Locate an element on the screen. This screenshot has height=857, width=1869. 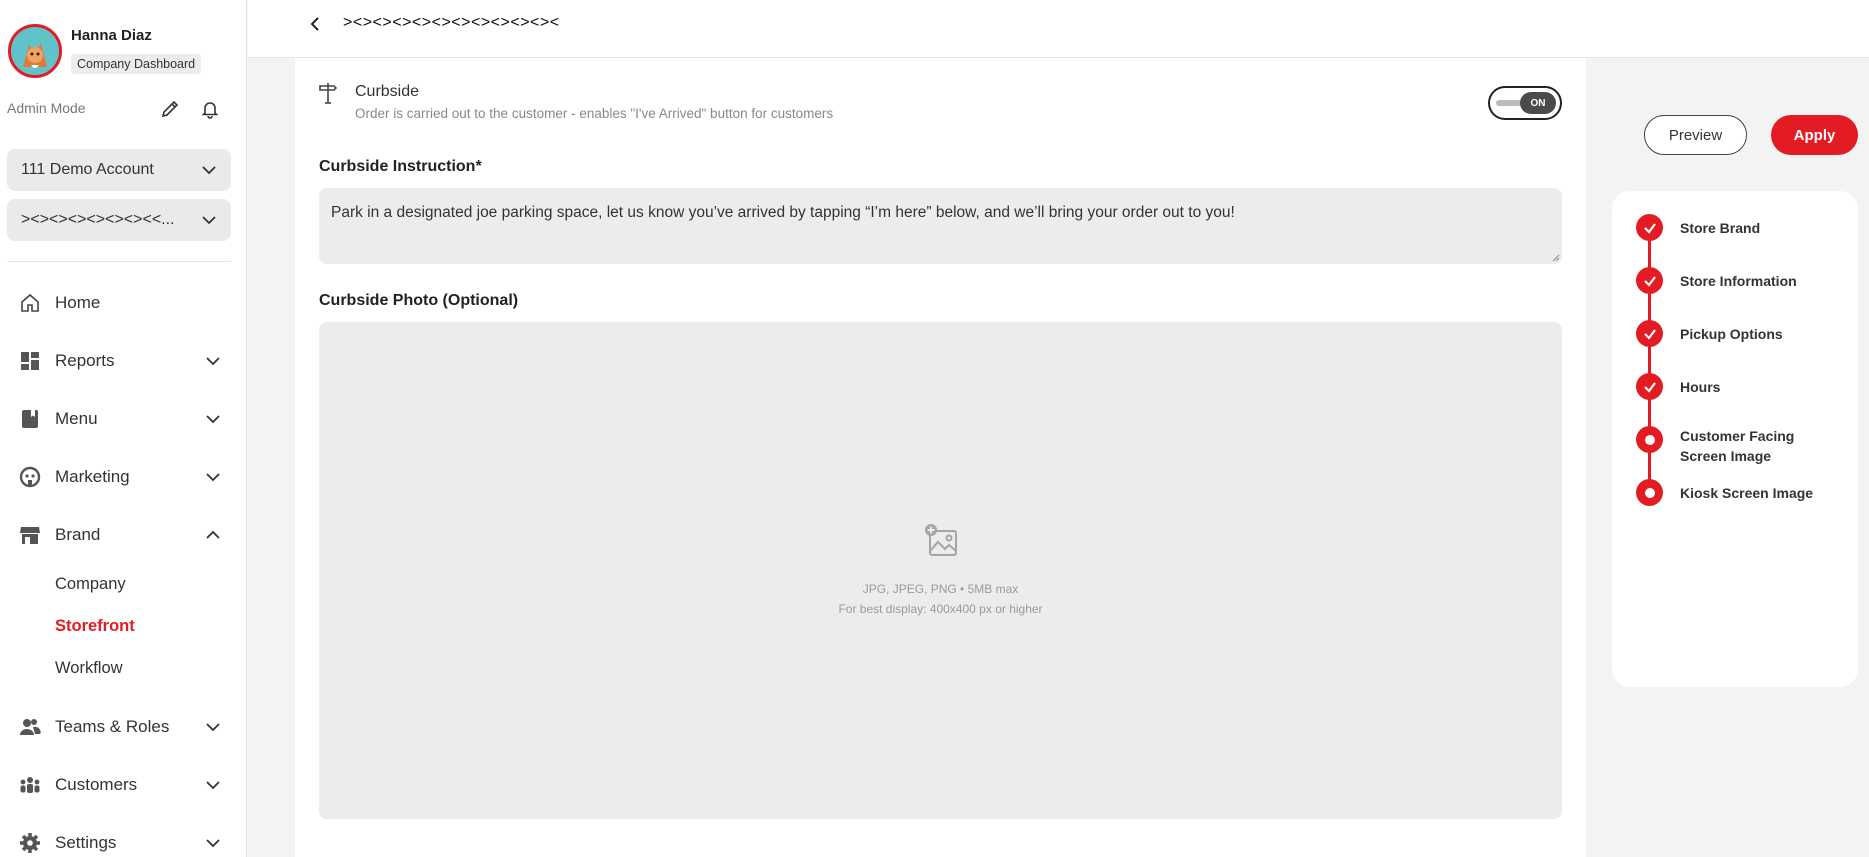
sidebar-divider is located at coordinates (119, 261).